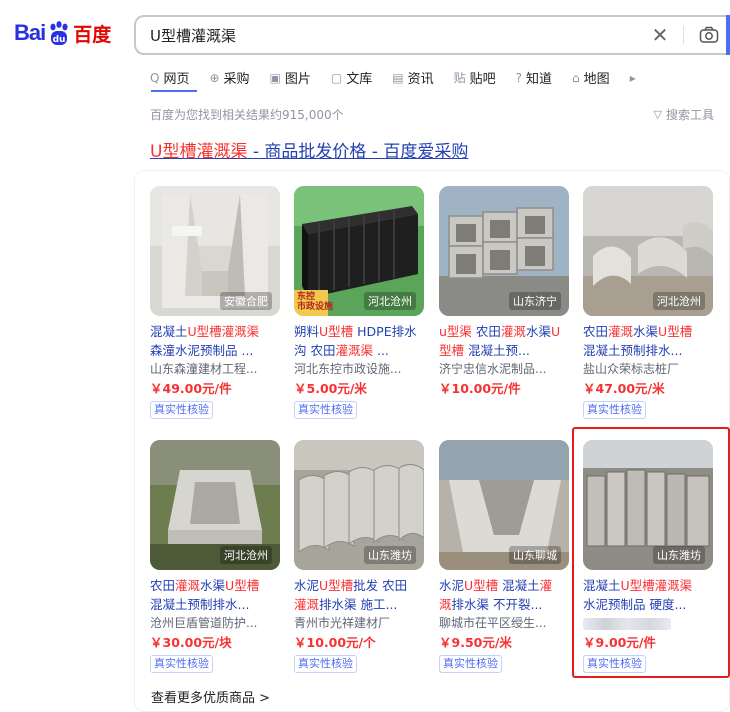 This screenshot has width=730, height=712. What do you see at coordinates (648, 623) in the screenshot?
I see `product-seller-blurred` at bounding box center [648, 623].